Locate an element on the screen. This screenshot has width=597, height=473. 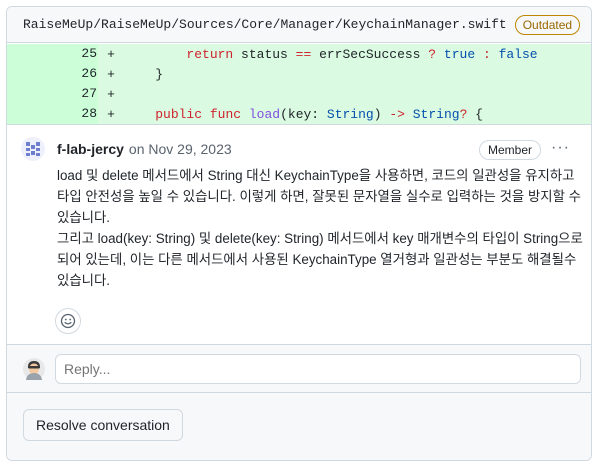
code-token: false is located at coordinates (518, 54).